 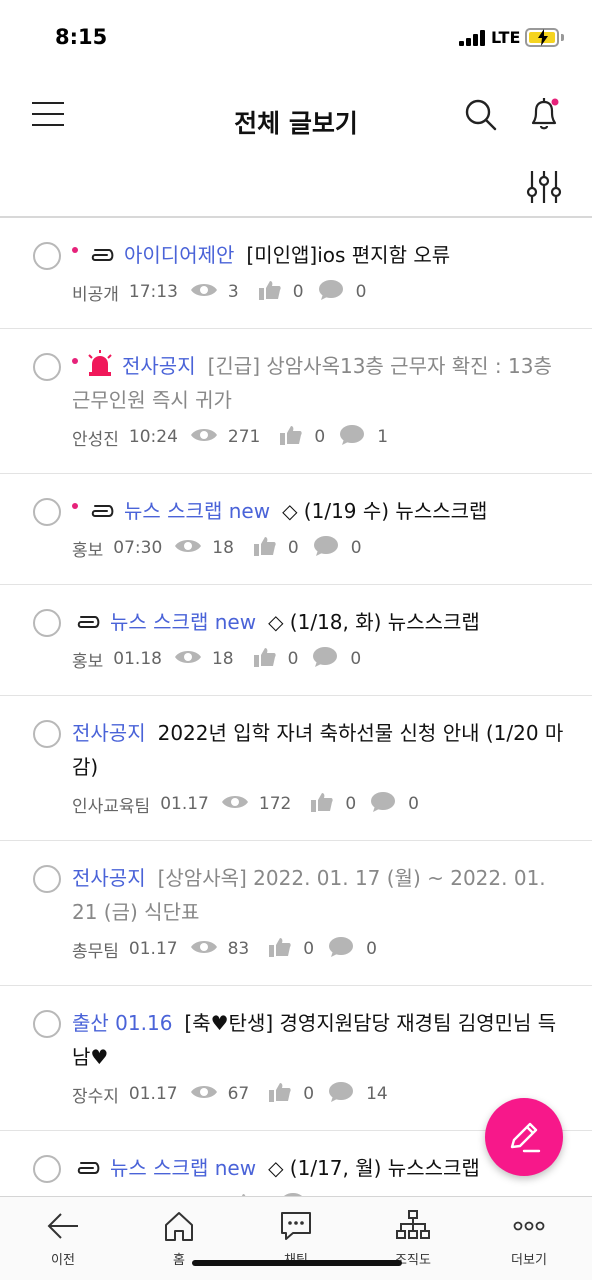 I want to click on post-time: 01.18, so click(x=137, y=659).